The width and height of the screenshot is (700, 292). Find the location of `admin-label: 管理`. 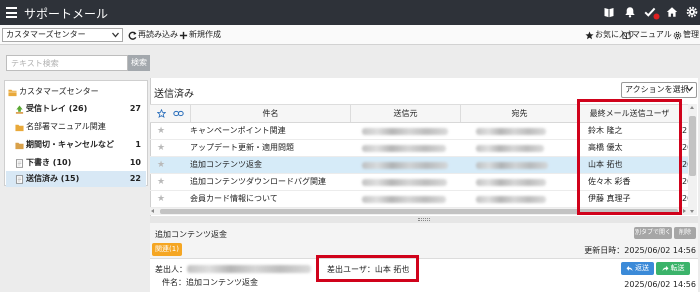

admin-label: 管理 is located at coordinates (691, 34).